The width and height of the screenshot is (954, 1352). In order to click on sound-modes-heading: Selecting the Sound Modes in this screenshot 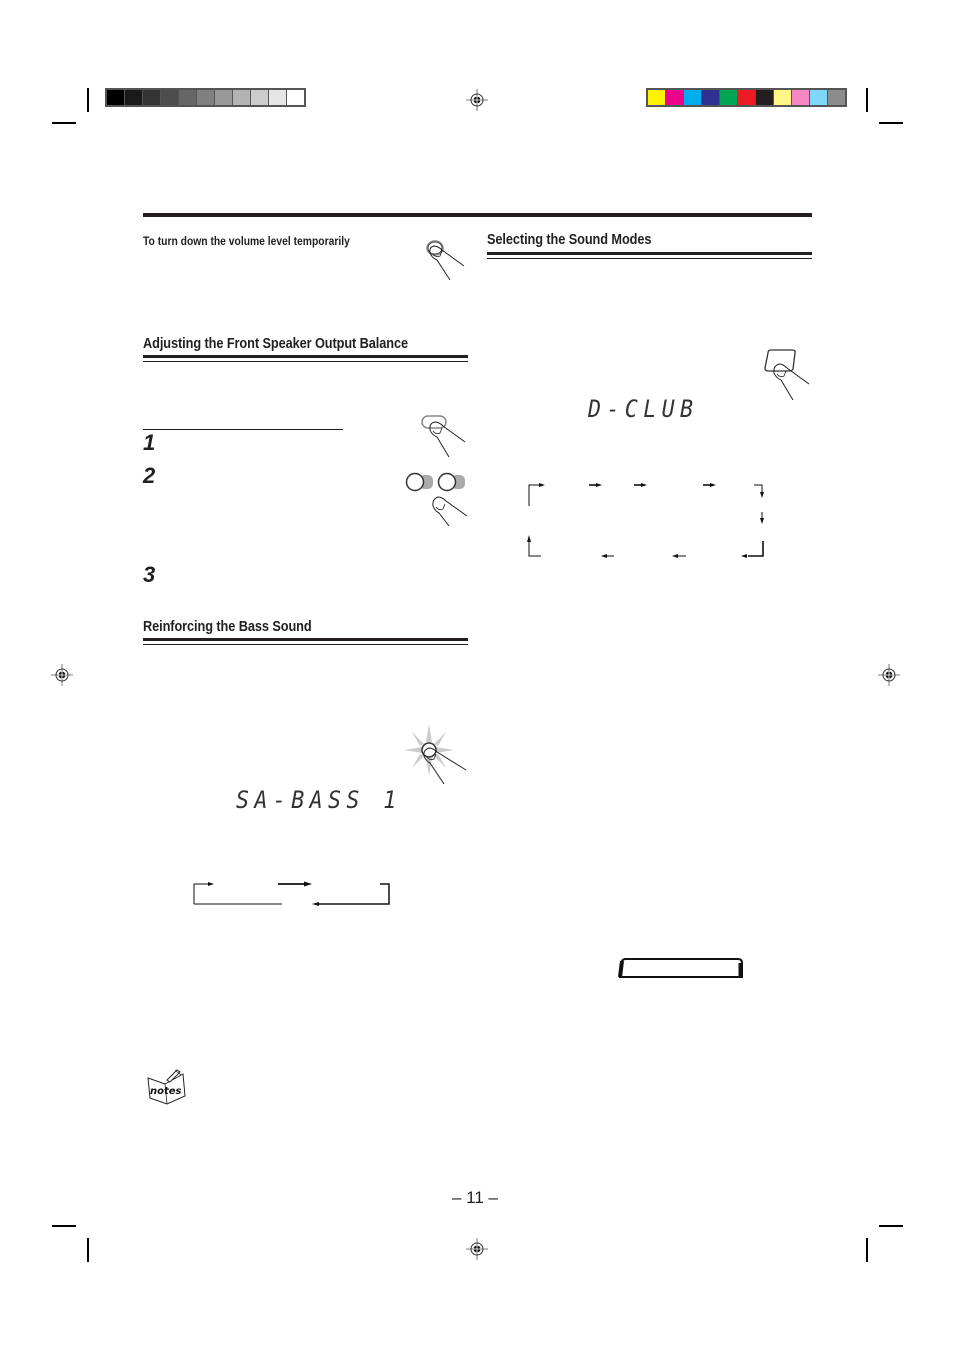, I will do `click(569, 240)`.